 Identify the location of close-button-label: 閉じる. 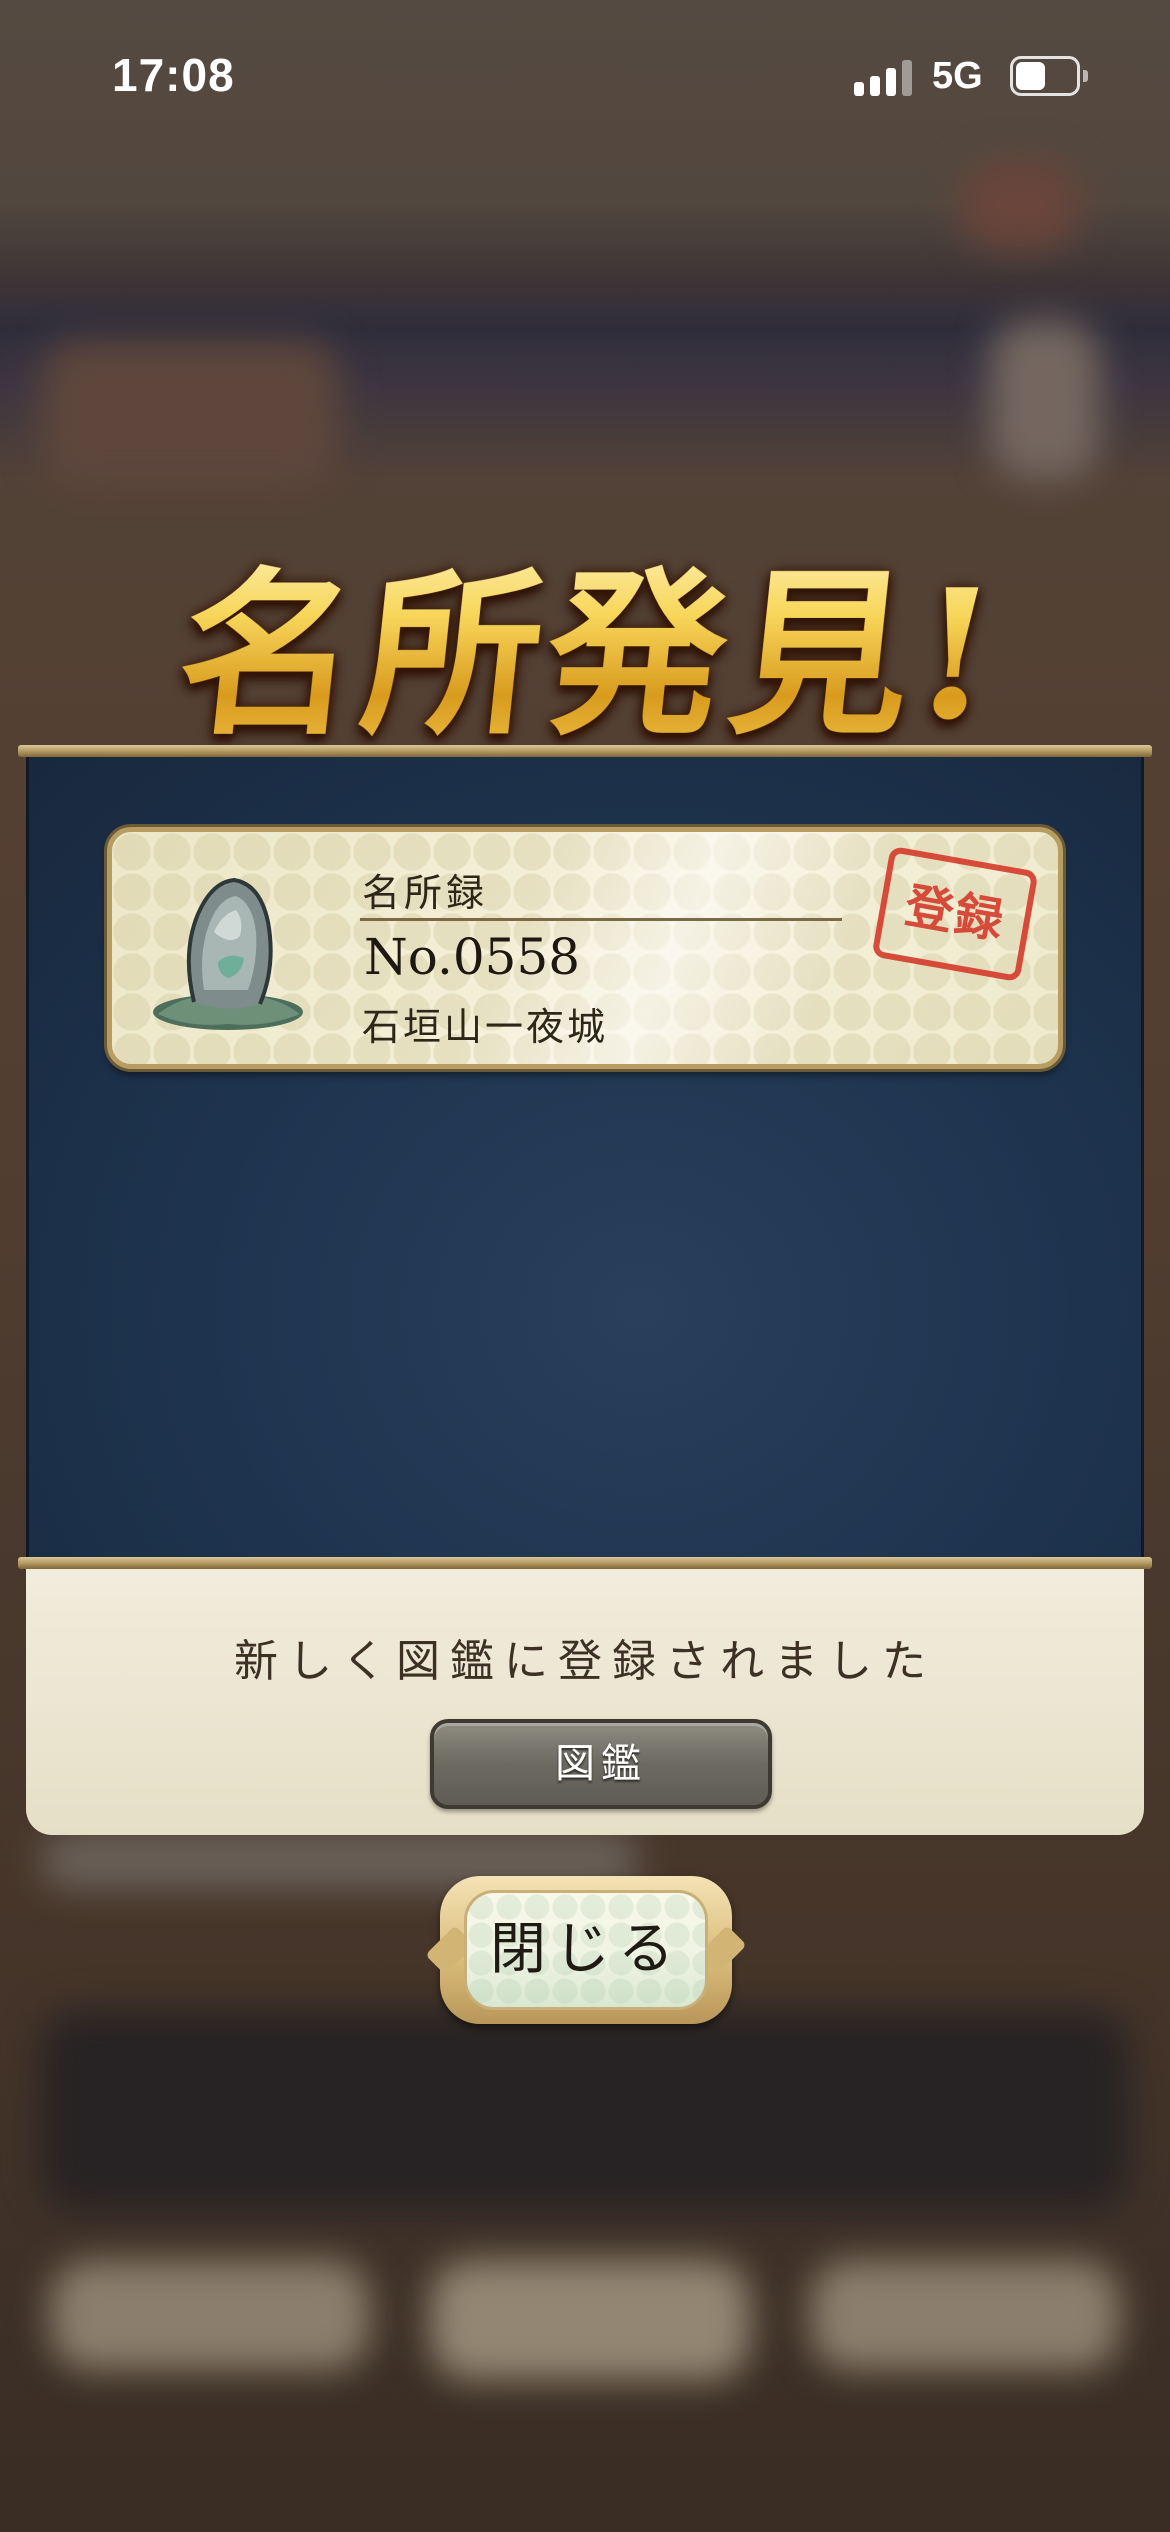
(586, 1949).